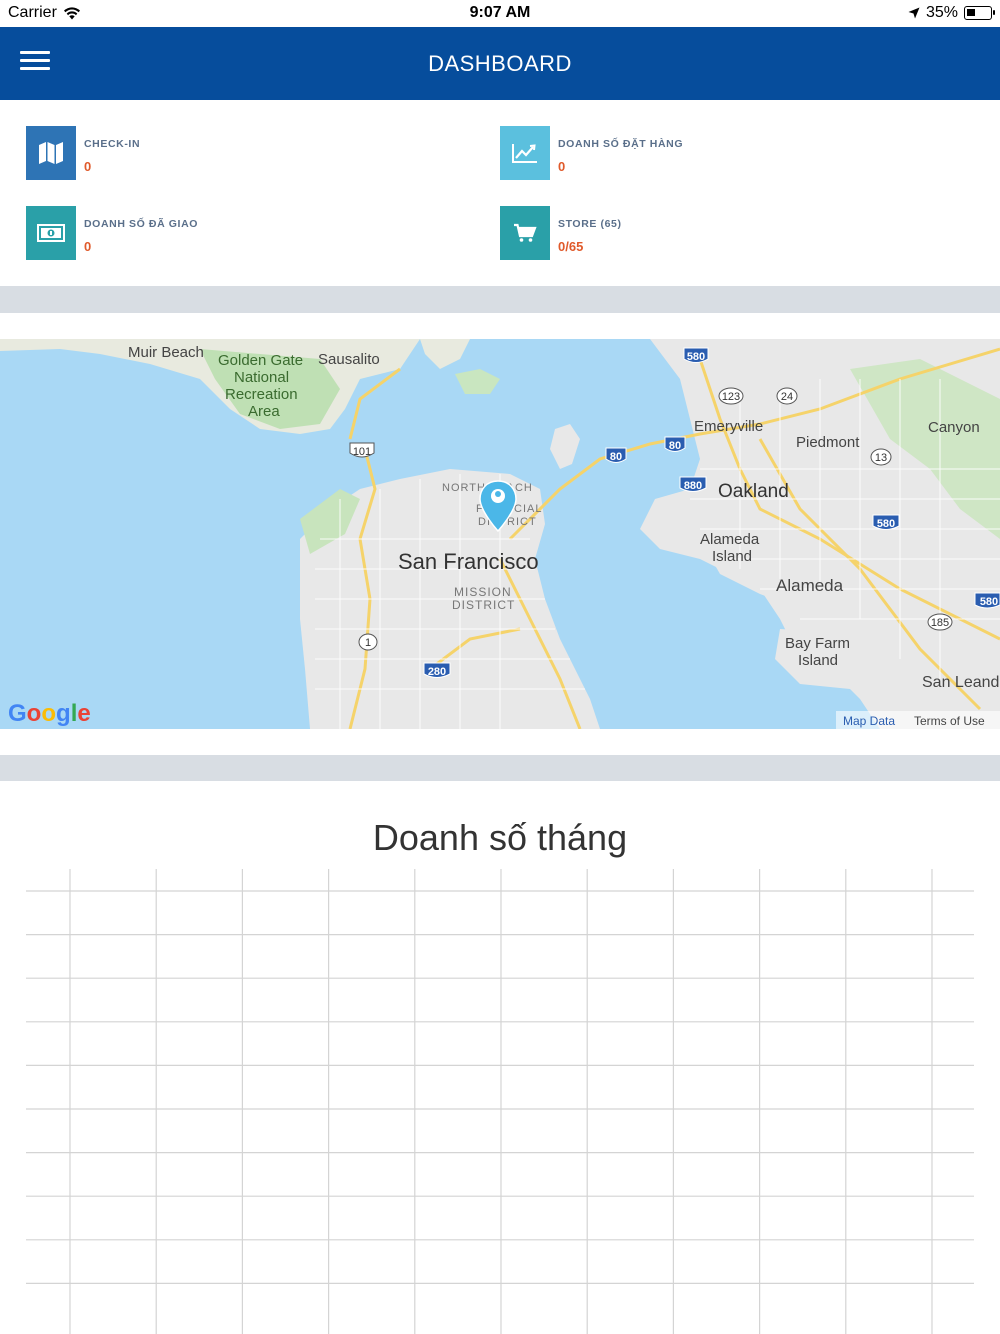 This screenshot has height=1334, width=1000. What do you see at coordinates (979, 13) in the screenshot?
I see `battery-icon` at bounding box center [979, 13].